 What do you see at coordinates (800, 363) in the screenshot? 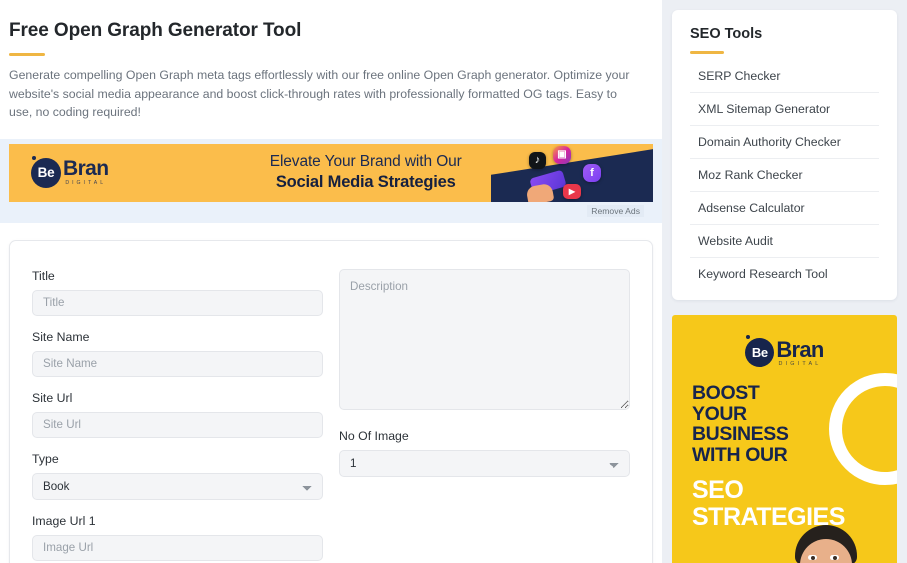
I see `sidebar-ad-logo-sub: DIGITAL` at bounding box center [800, 363].